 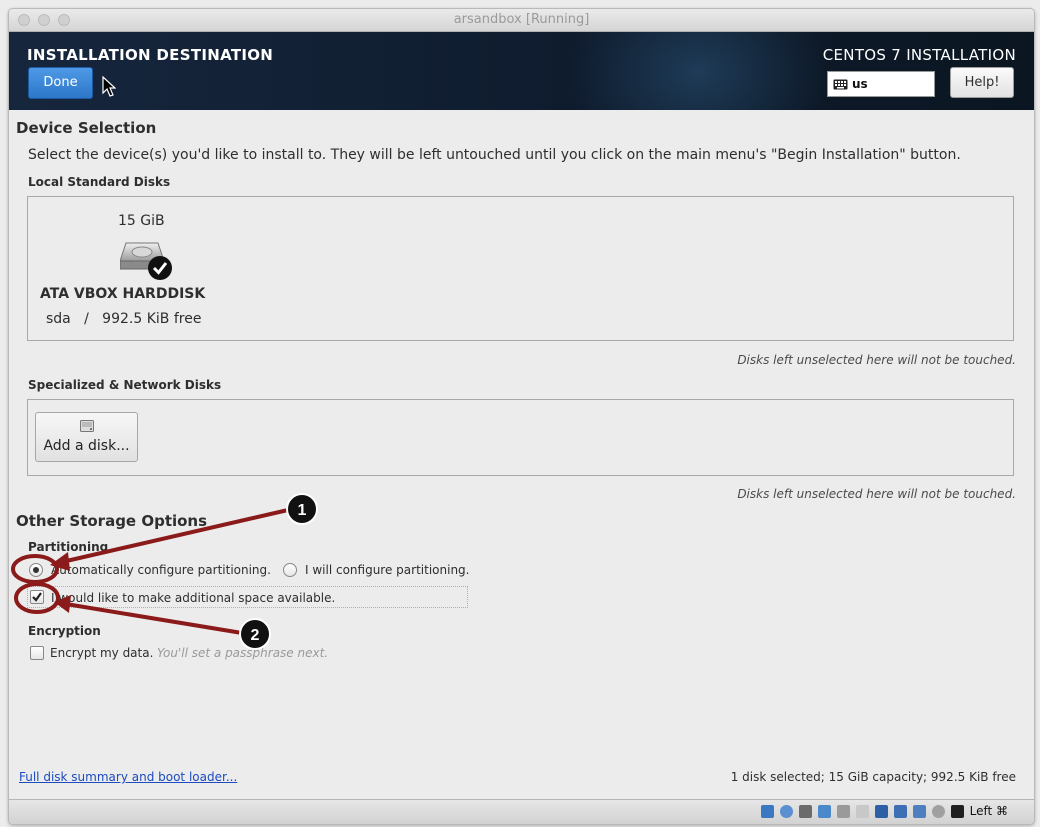 I want to click on callout-2-badge: 2, so click(x=255, y=634).